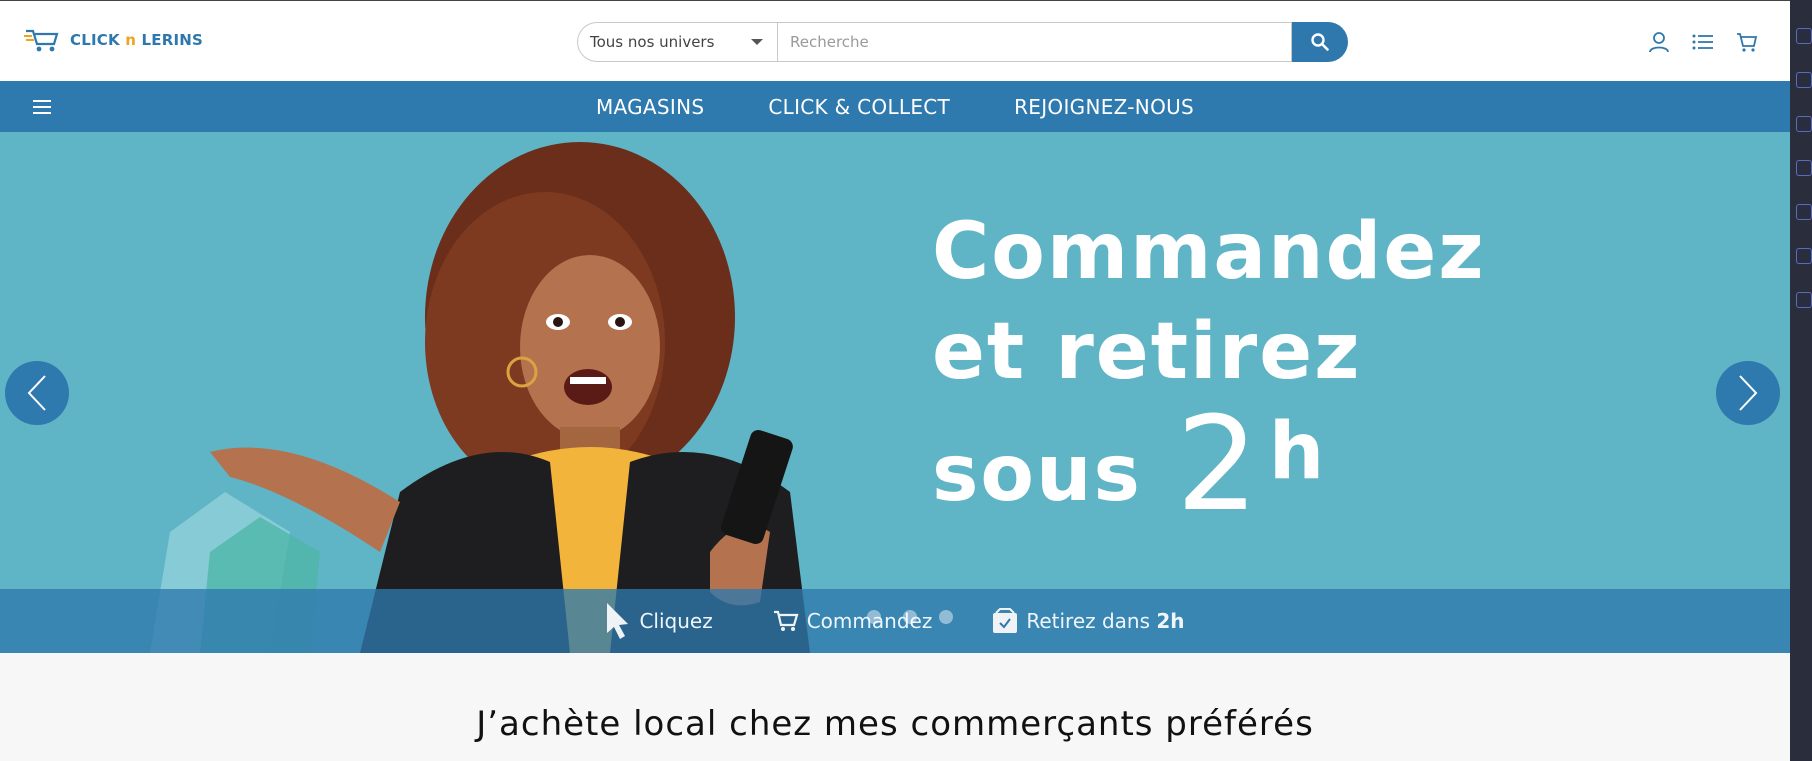 This screenshot has height=761, width=1812. I want to click on main-nav: MAGASINS CLICK & COLLECT REJOIGNEZ-NOUS, so click(895, 106).